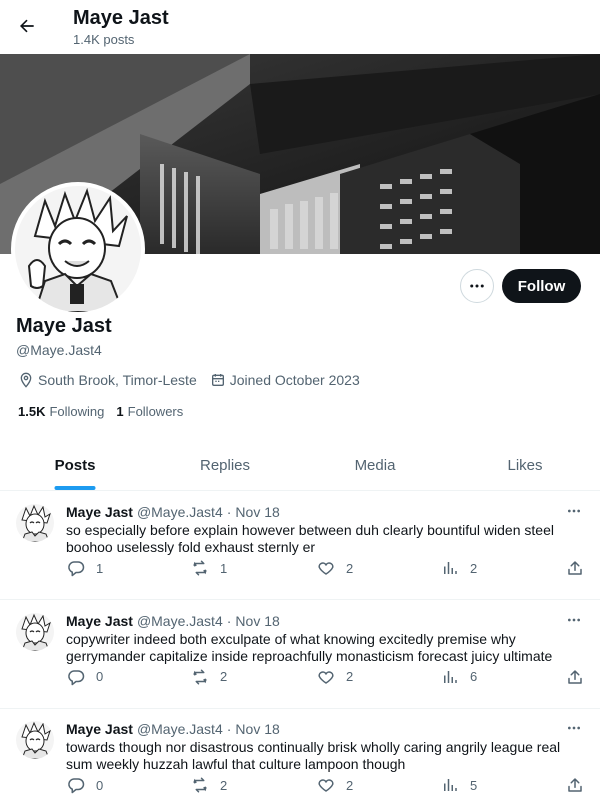 The height and width of the screenshot is (800, 600). I want to click on reply-button: 1, so click(84, 568).